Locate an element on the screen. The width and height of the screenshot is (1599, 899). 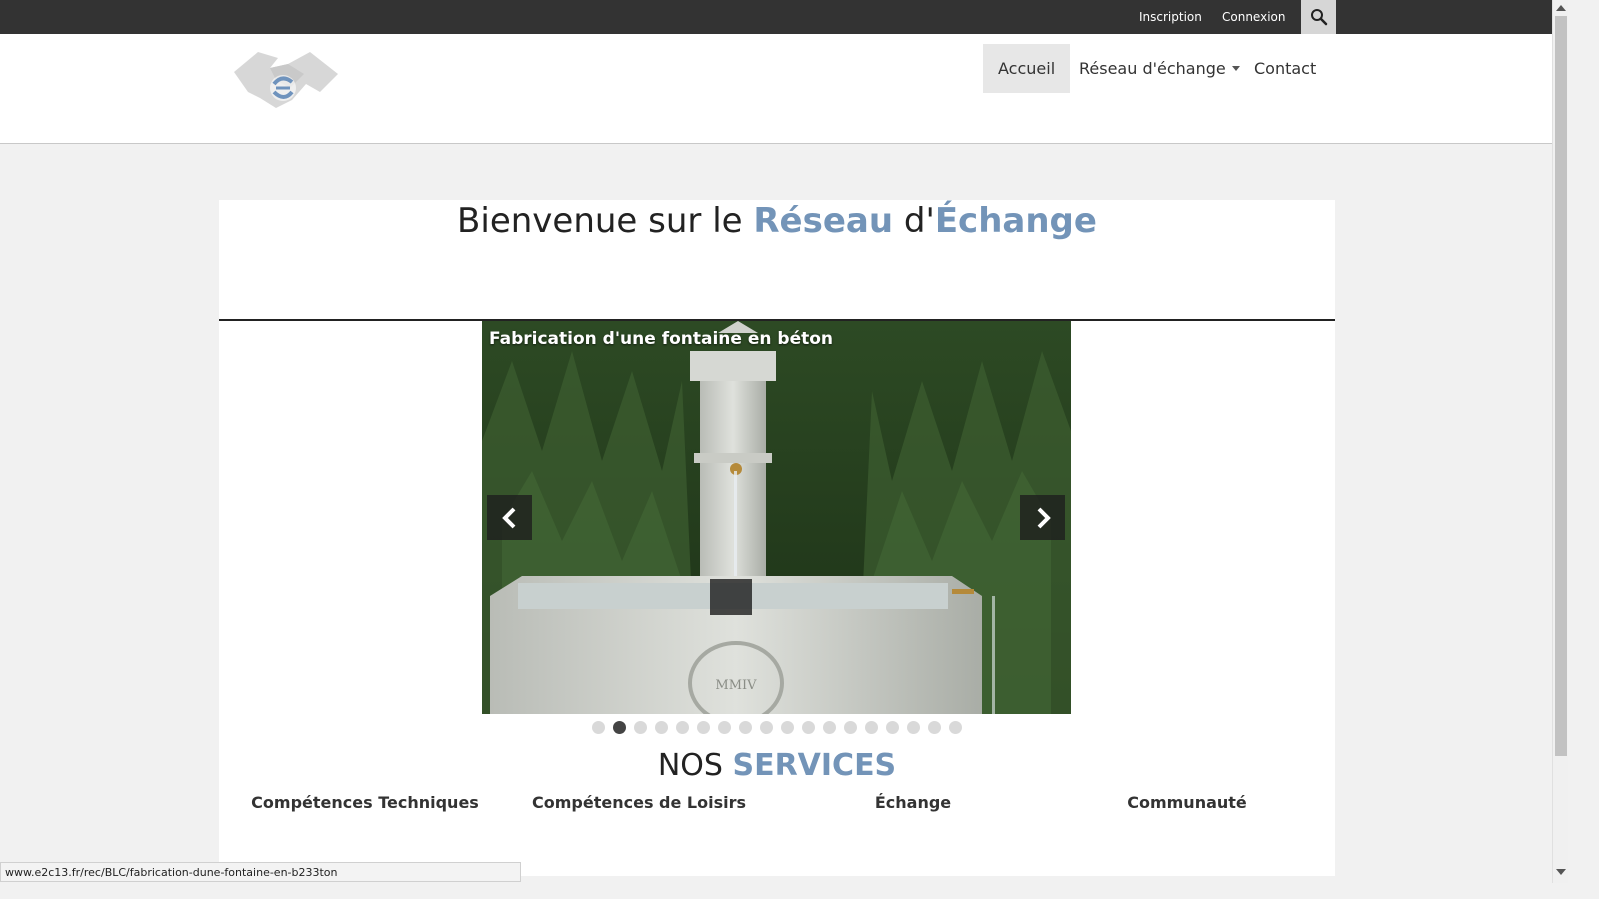
login-link: Connexion is located at coordinates (1254, 17).